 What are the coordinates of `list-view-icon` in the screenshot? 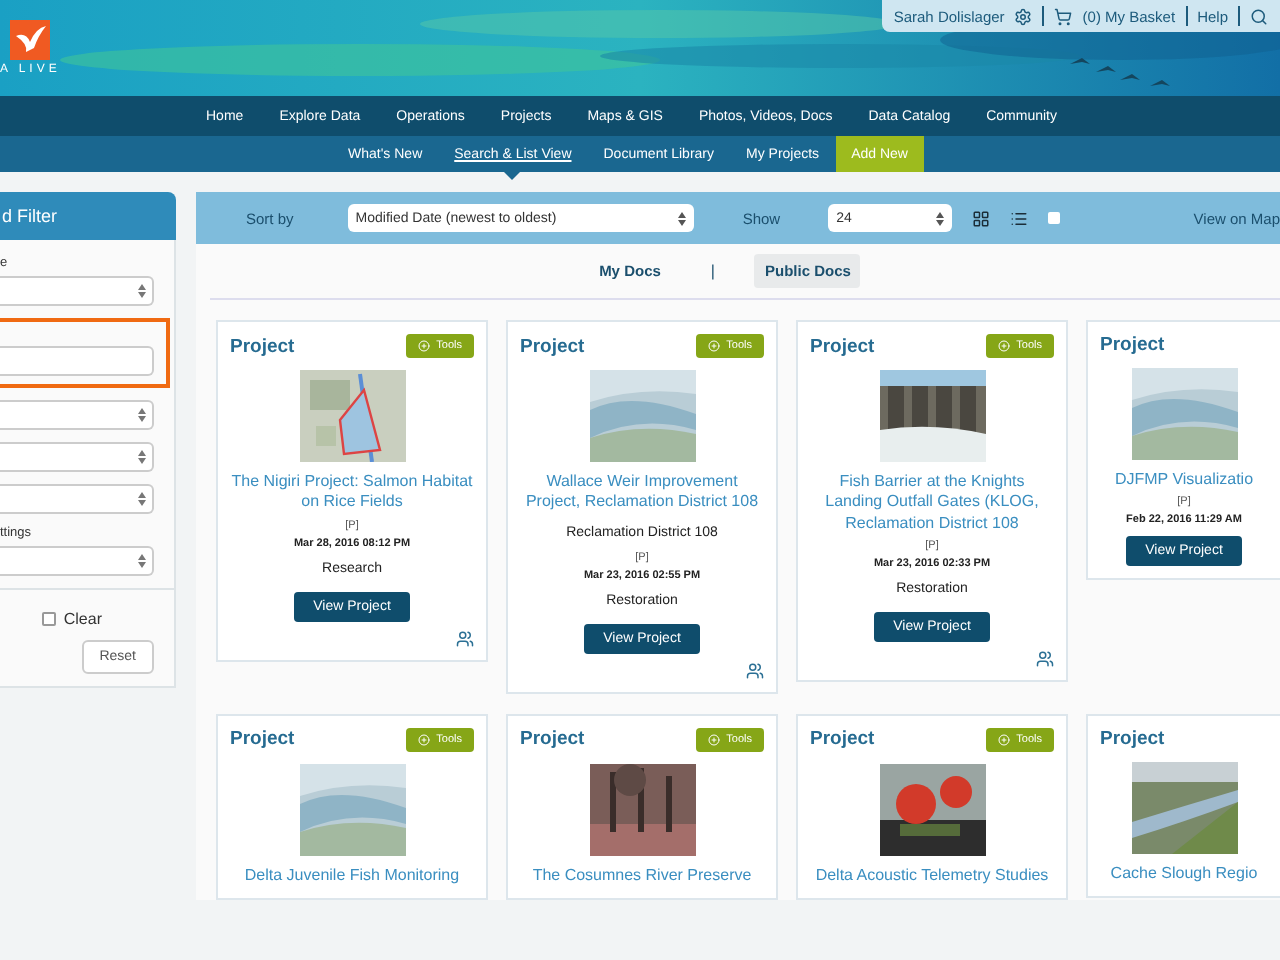 It's located at (1019, 218).